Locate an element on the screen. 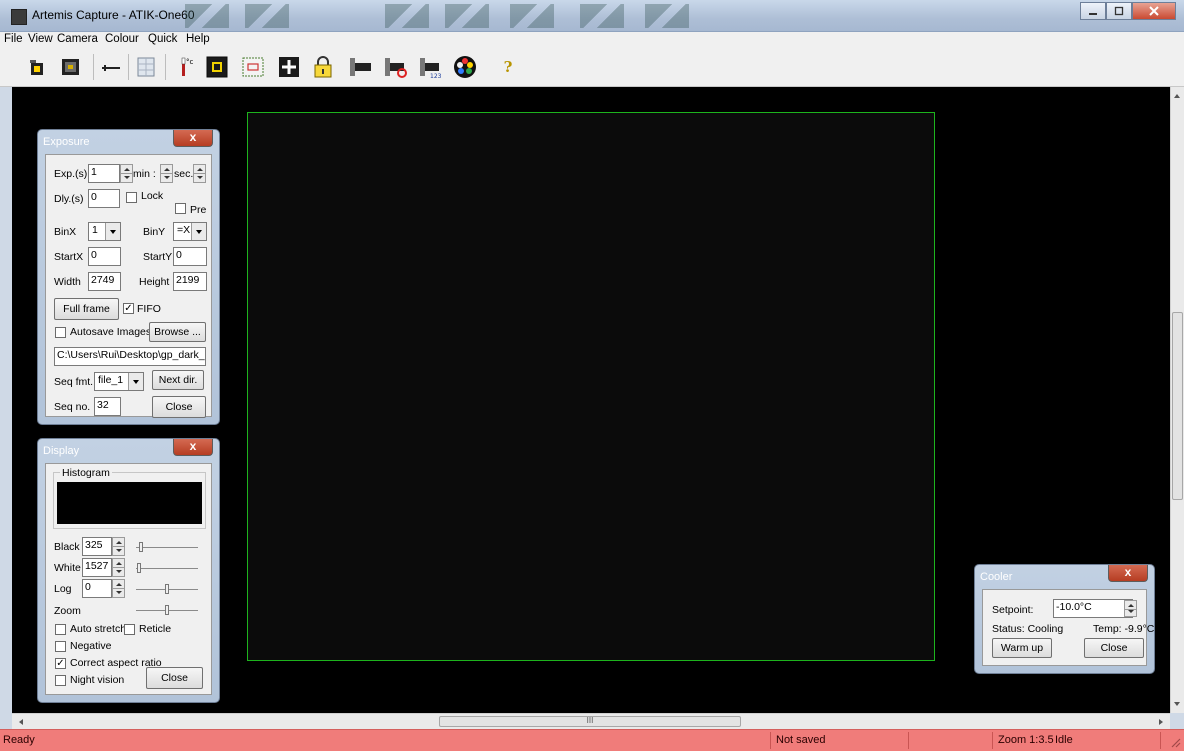 Image resolution: width=1184 pixels, height=751 pixels. display-close-button: Close is located at coordinates (174, 678).